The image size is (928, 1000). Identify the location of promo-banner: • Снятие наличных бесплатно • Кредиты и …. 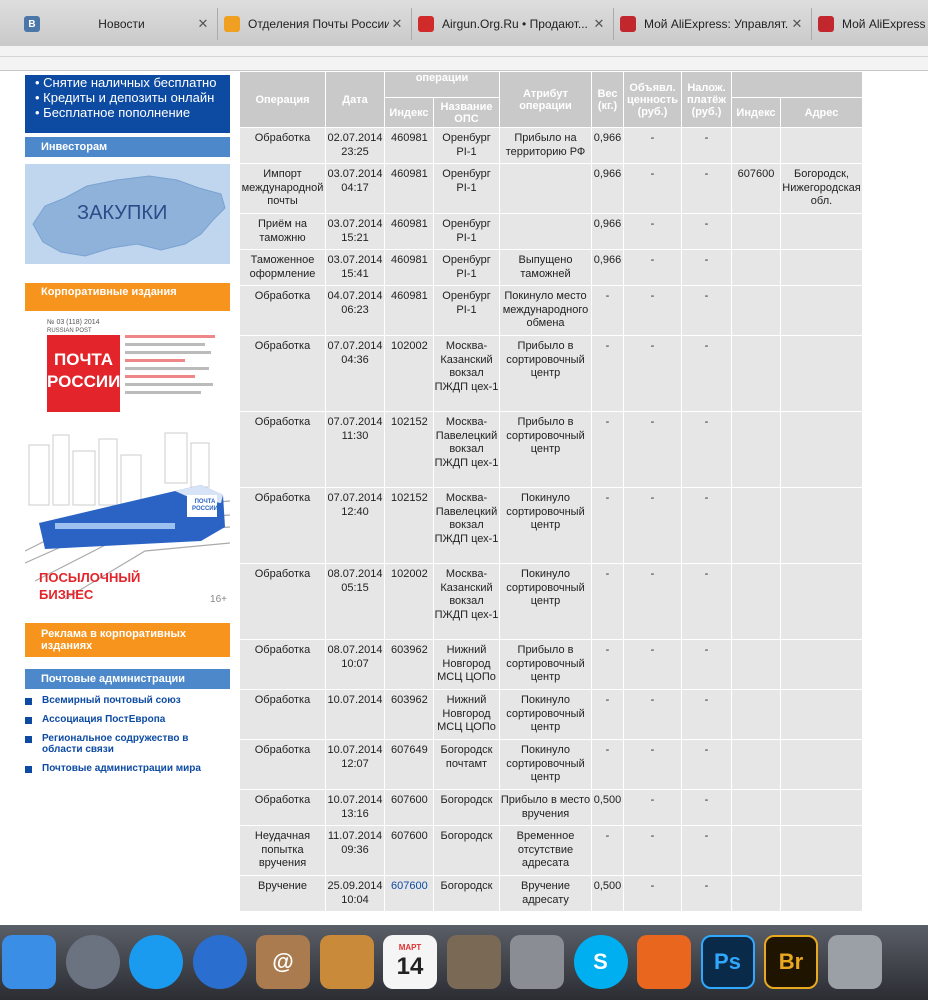
(127, 104).